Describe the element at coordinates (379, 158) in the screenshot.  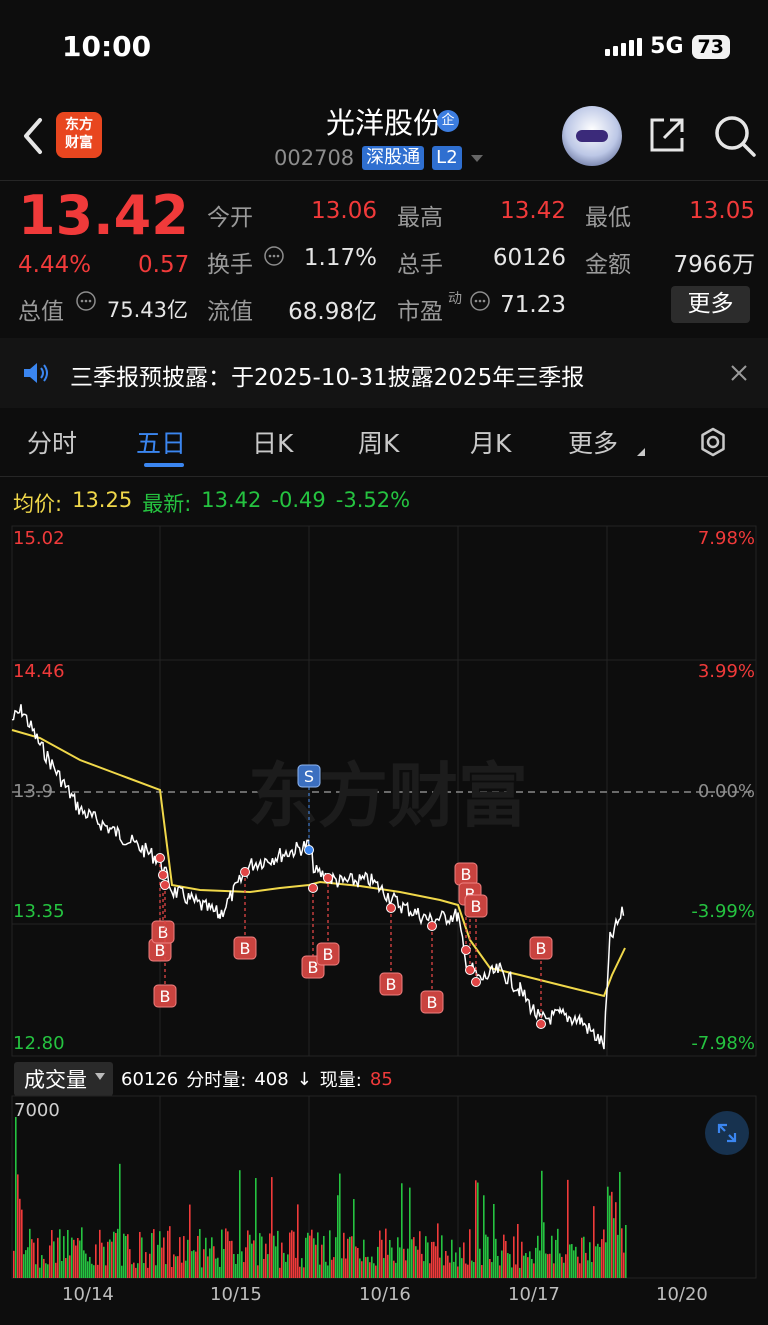
I see `stock-subtitle: 002708 深股通 L2` at that location.